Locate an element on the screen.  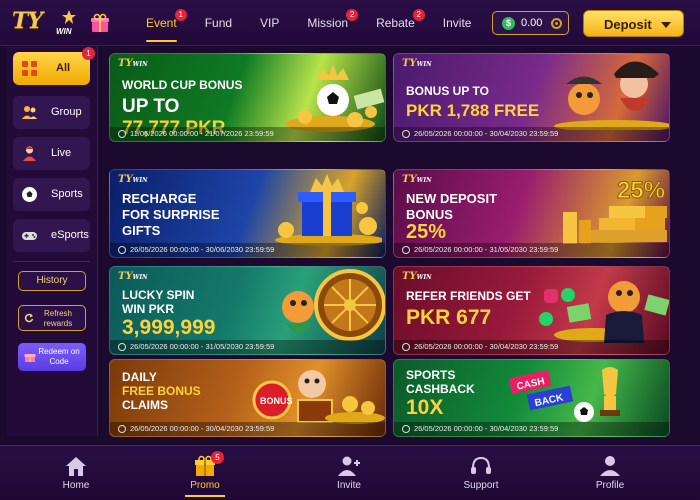
banner-subtitle: BONUS is located at coordinates (429, 214).